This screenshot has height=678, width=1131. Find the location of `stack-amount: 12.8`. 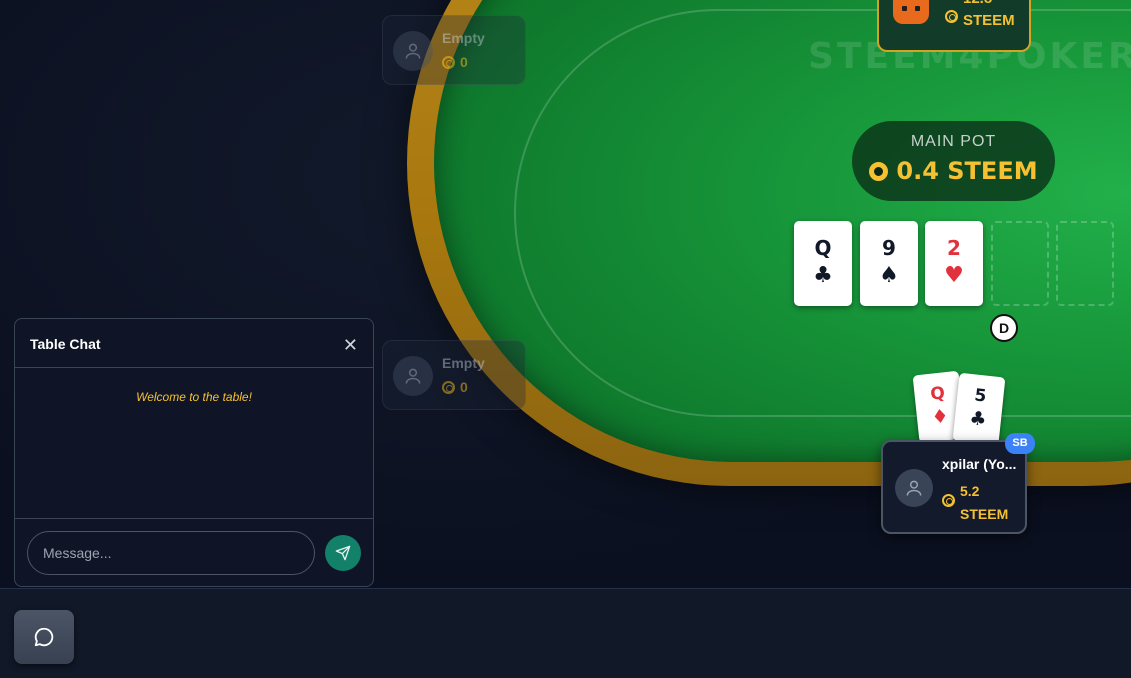

stack-amount: 12.8 is located at coordinates (989, 5).